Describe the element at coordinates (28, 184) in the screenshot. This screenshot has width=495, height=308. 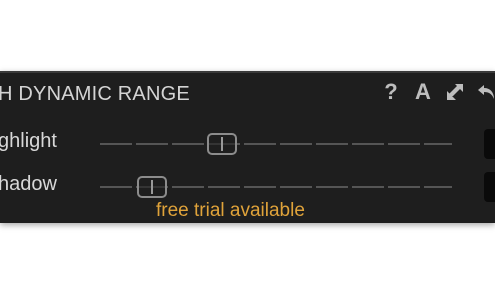
I see `shadow-label: hadow` at that location.